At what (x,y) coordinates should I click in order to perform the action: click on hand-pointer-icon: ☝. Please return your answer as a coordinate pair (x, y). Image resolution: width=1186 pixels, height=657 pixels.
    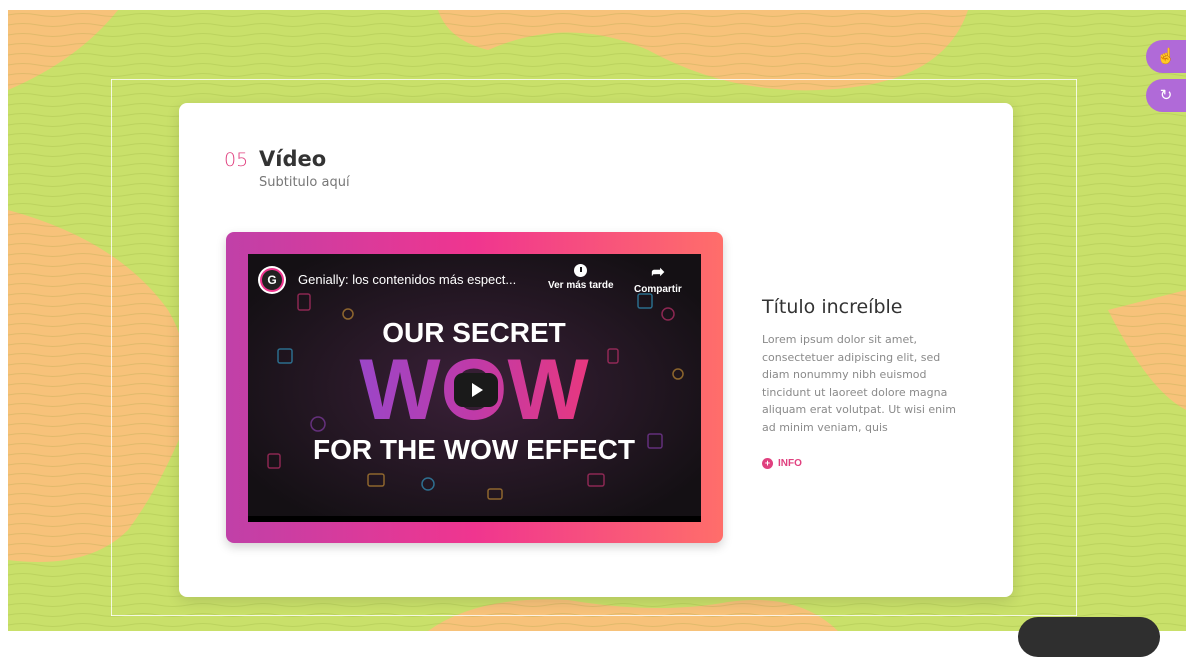
    Looking at the image, I should click on (1166, 56).